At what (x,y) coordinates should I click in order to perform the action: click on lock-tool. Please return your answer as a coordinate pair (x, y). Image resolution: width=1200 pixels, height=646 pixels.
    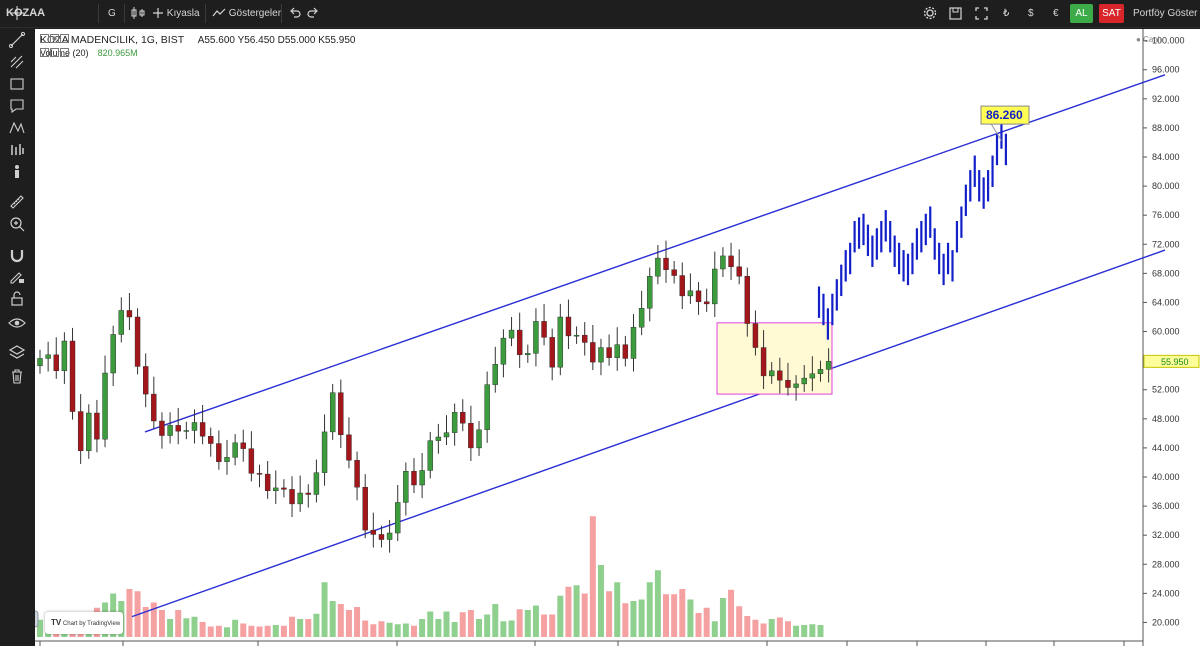
    Looking at the image, I should click on (17, 299).